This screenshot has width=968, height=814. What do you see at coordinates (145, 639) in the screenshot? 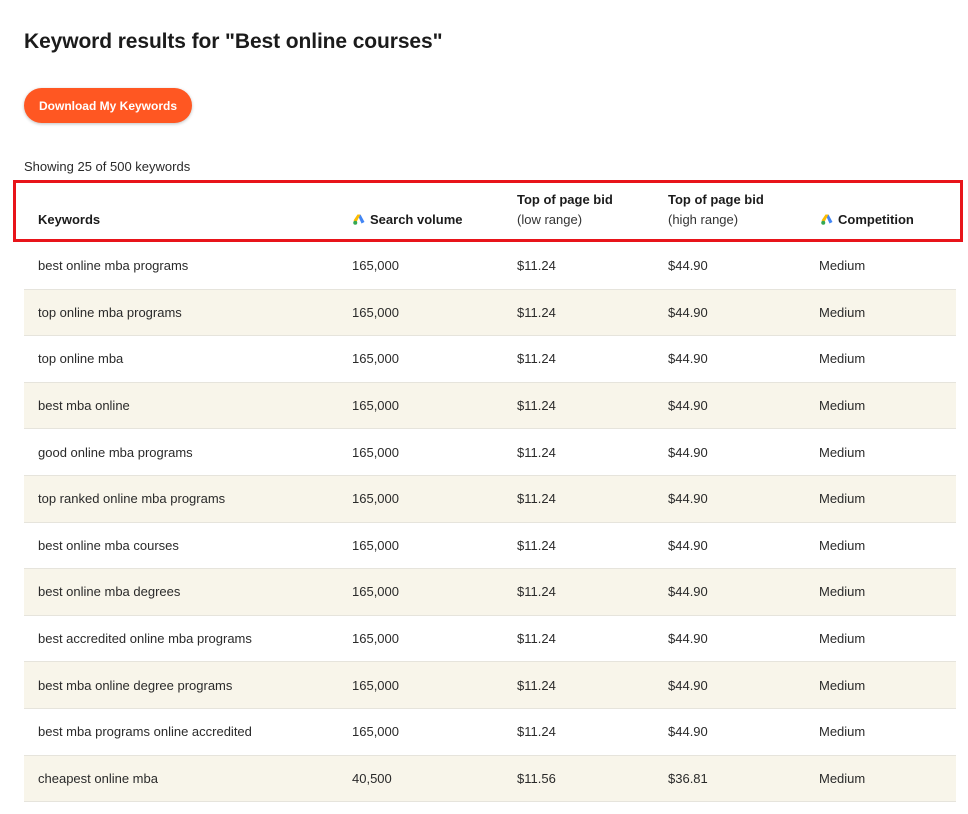
I see `keyword-cell: best accredited online mba programs` at bounding box center [145, 639].